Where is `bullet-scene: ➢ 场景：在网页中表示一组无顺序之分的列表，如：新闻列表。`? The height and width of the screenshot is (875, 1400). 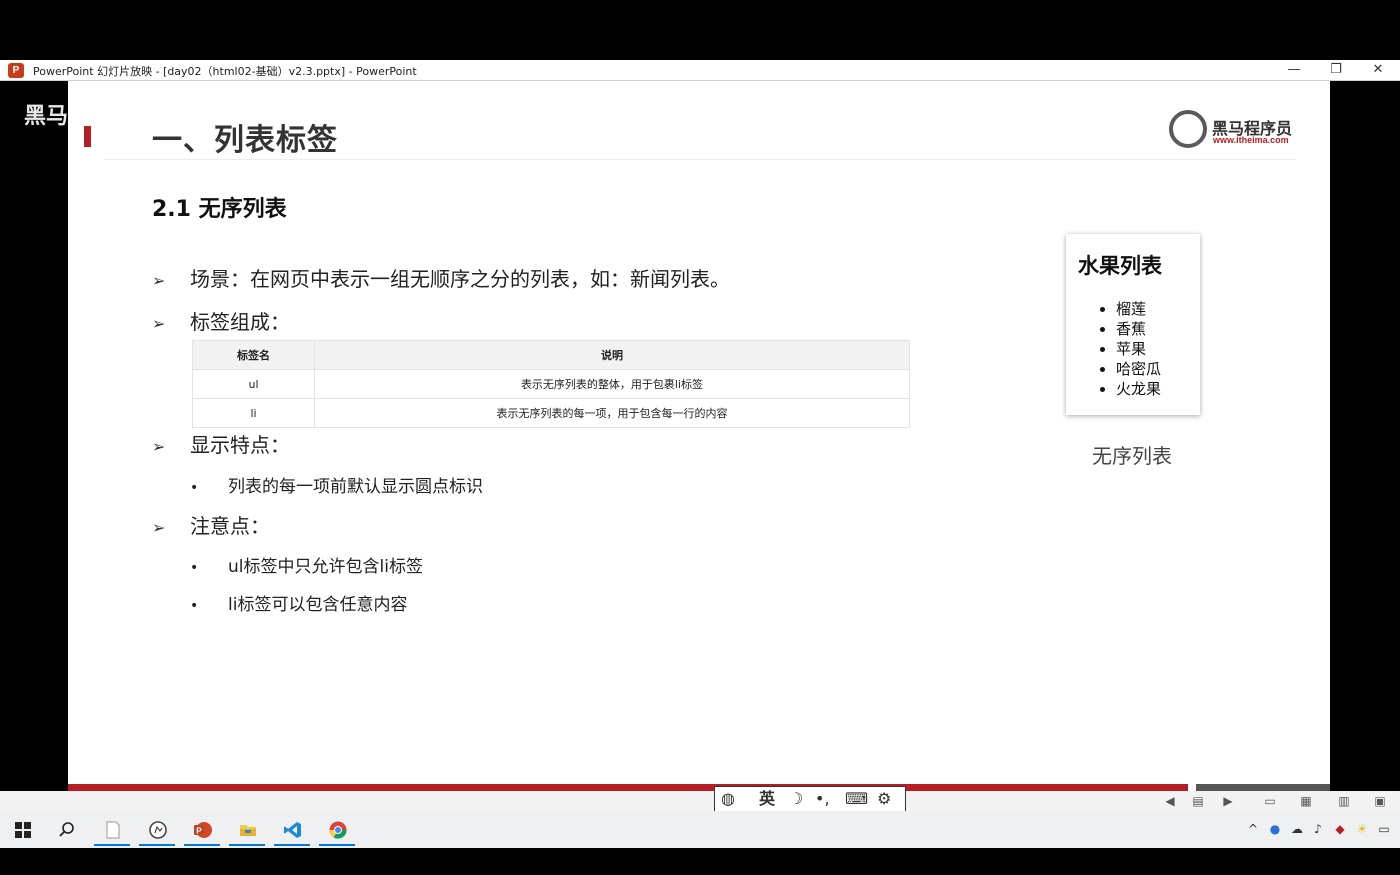 bullet-scene: ➢ 场景：在网页中表示一组无顺序之分的列表，如：新闻列表。 is located at coordinates (441, 277).